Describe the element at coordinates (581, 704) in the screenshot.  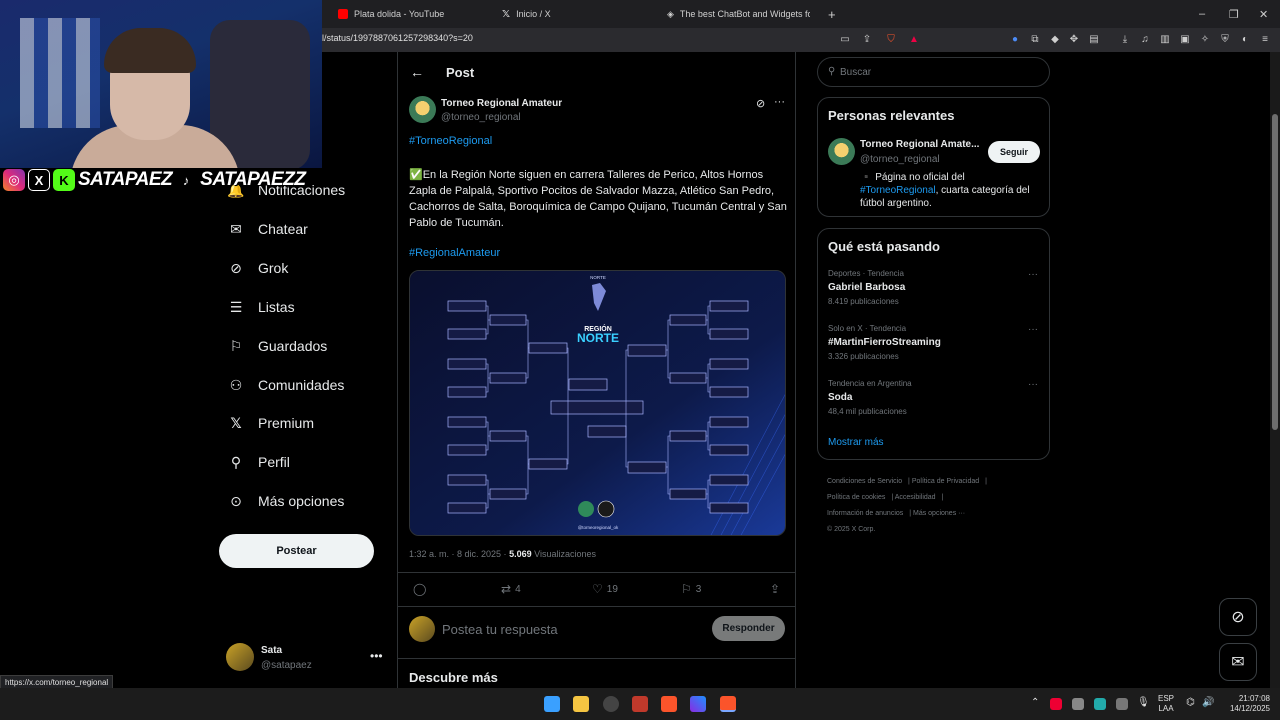
I see `file-explorer-icon` at that location.